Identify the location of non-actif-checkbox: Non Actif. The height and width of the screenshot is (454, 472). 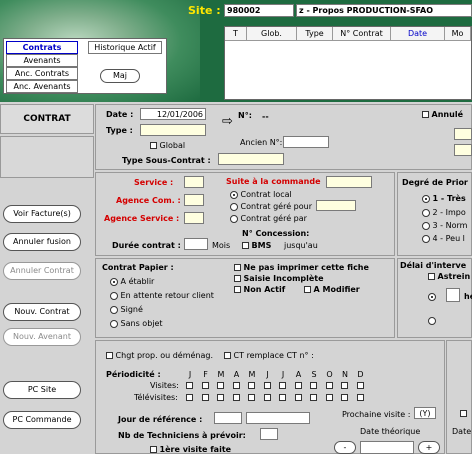
(259, 289).